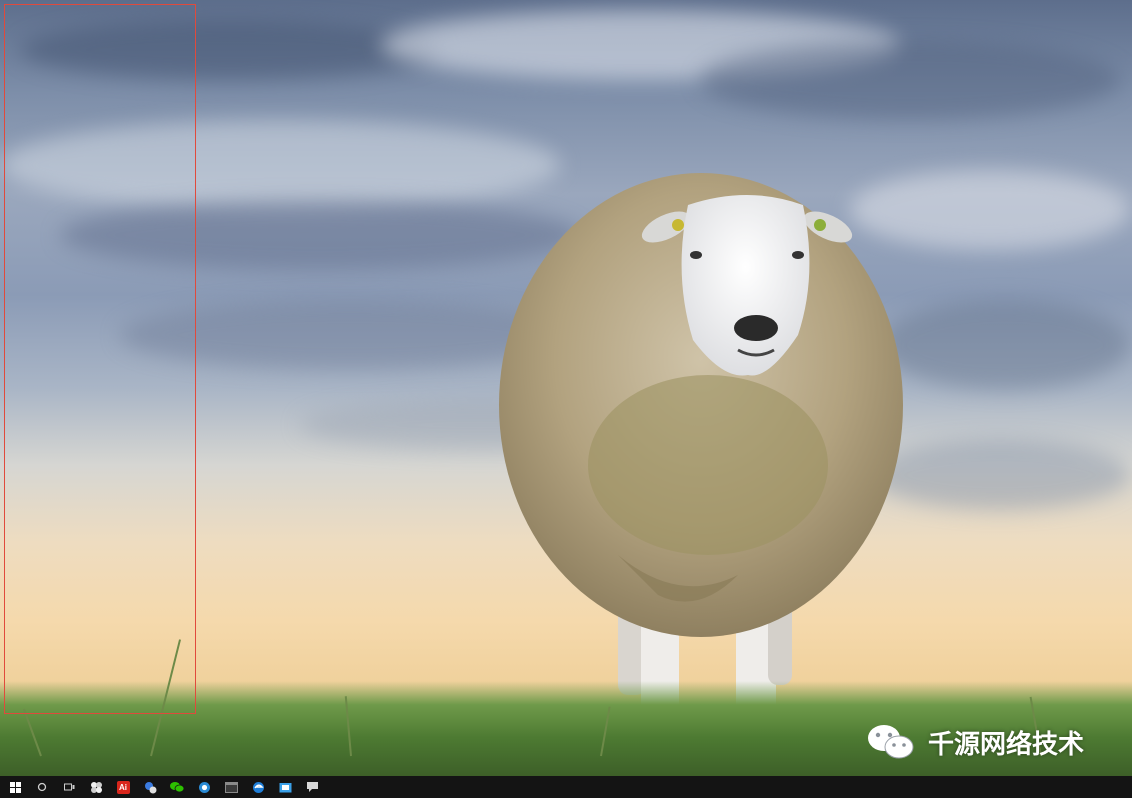 This screenshot has height=798, width=1132. I want to click on pinwheel-icon, so click(96, 787).